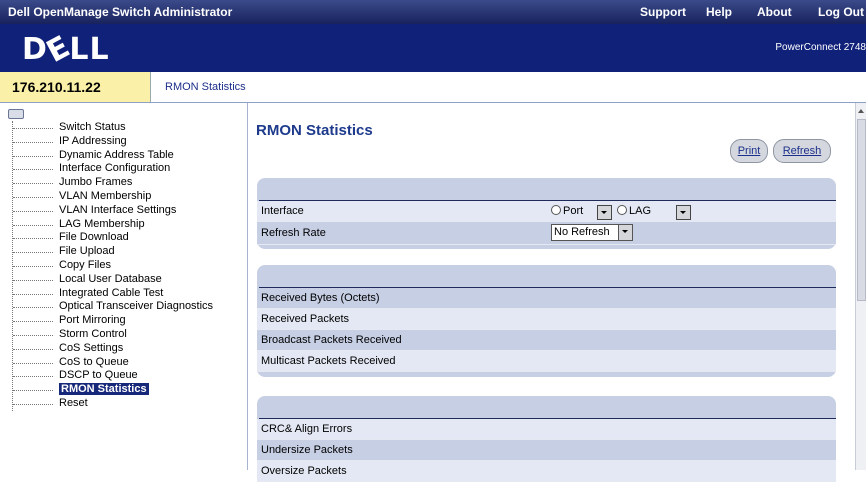 The width and height of the screenshot is (866, 482). I want to click on help-link: Help, so click(719, 12).